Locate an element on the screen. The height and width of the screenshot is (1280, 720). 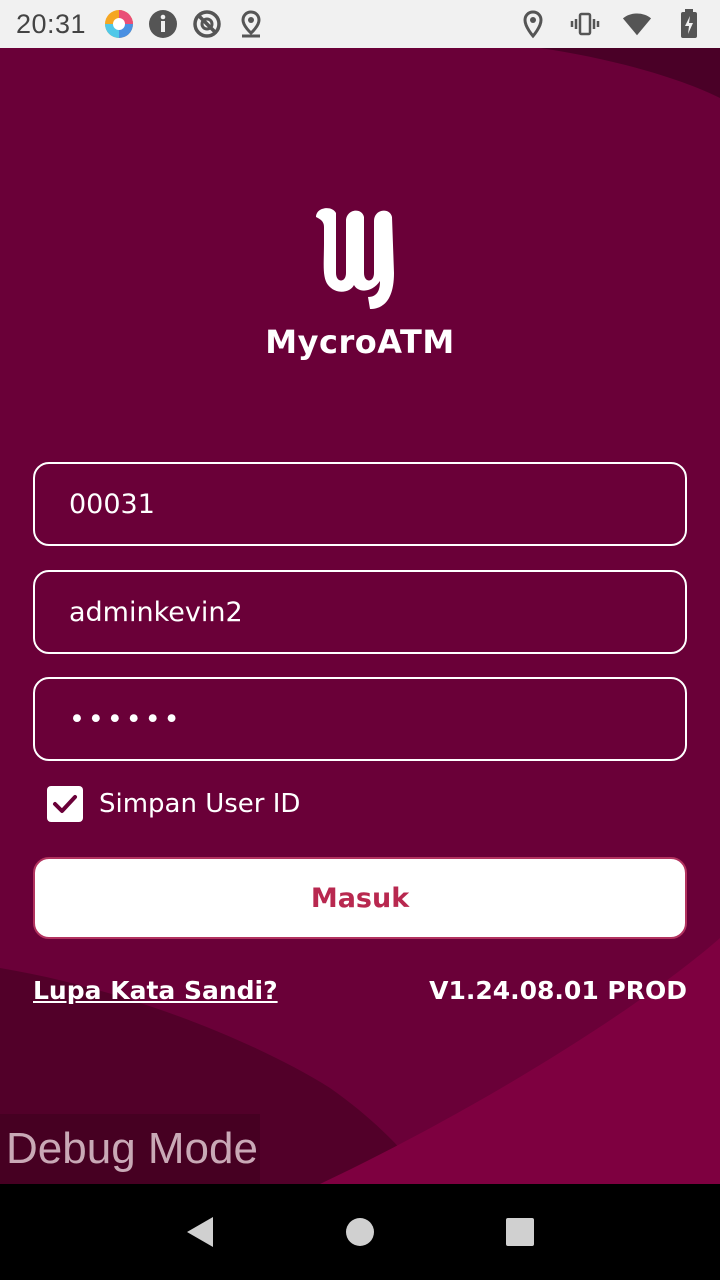
user-id-input is located at coordinates (377, 612).